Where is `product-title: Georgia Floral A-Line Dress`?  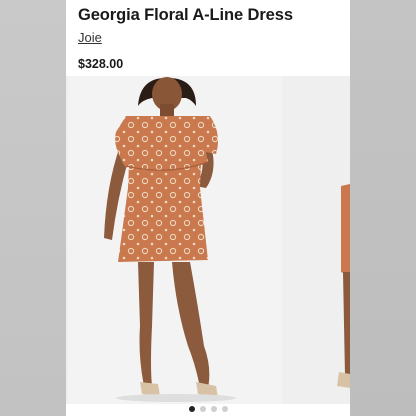
product-title: Georgia Floral A-Line Dress is located at coordinates (185, 15).